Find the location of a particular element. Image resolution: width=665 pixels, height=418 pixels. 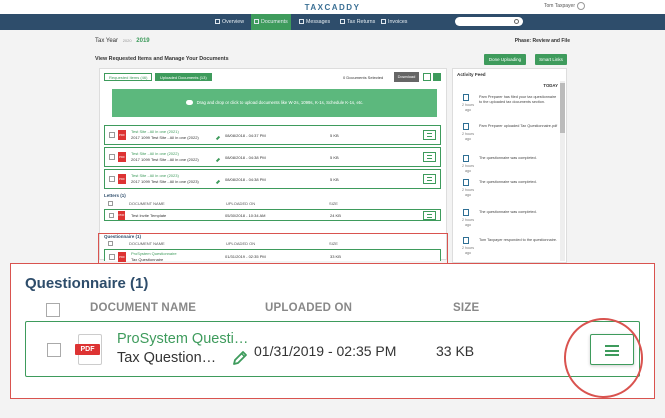

column-header-uploaded-on: UPLOADED ON is located at coordinates (309, 308).